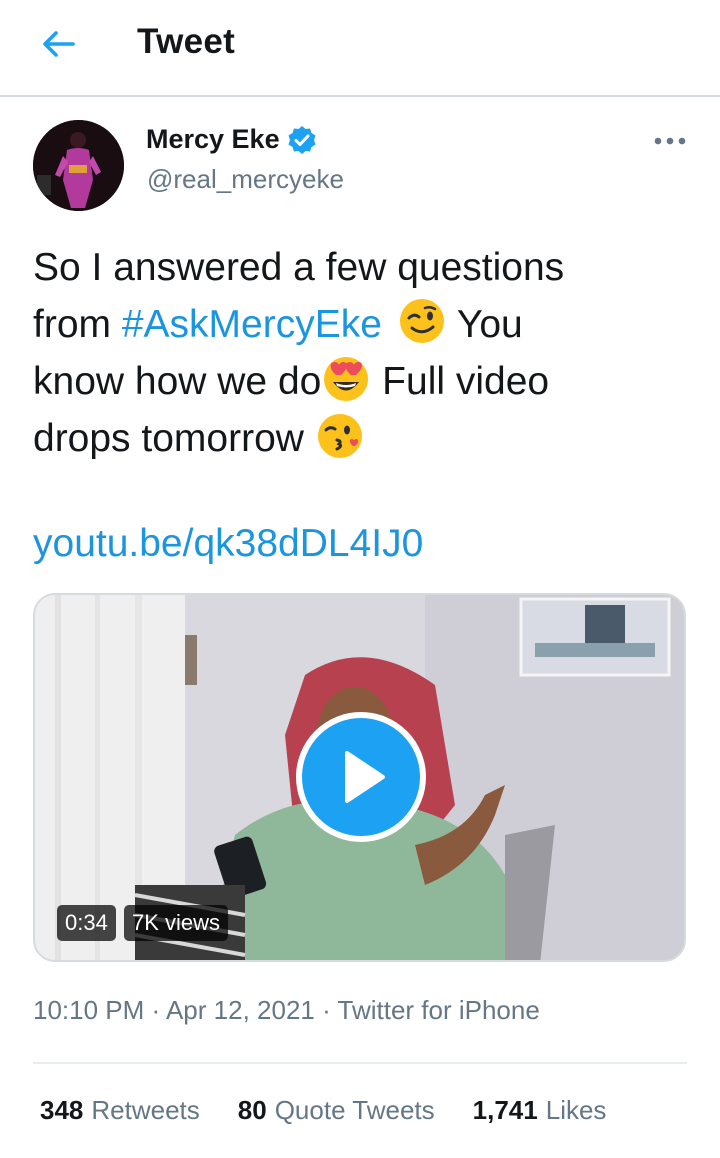 This screenshot has width=720, height=1158. I want to click on winking-face-icon, so click(421, 321).